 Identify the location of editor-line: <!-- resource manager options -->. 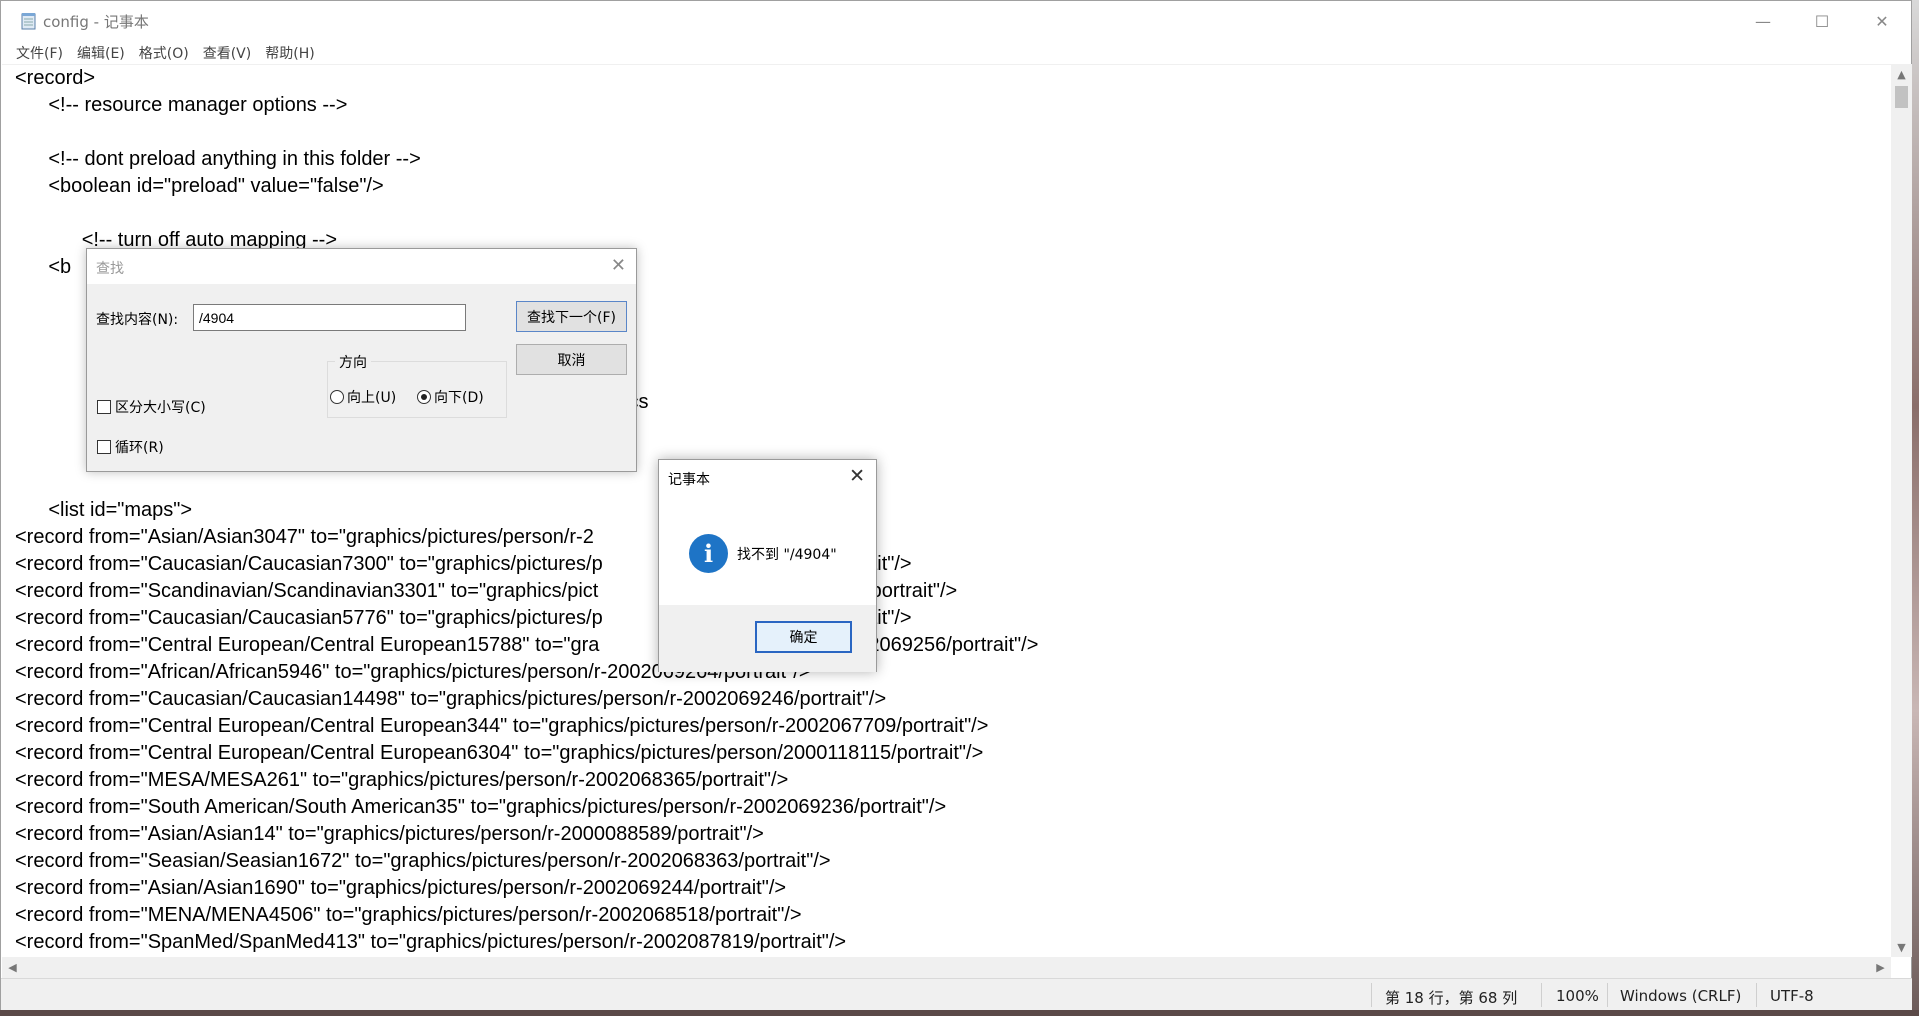
(526, 105).